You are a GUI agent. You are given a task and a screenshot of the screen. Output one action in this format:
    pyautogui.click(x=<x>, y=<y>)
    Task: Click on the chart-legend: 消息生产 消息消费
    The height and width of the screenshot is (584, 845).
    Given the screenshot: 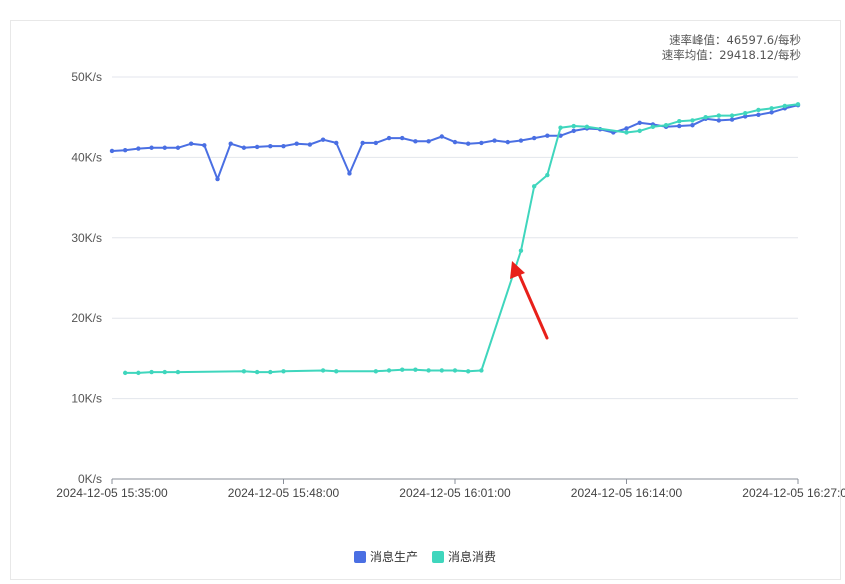 What is the action you would take?
    pyautogui.click(x=425, y=556)
    